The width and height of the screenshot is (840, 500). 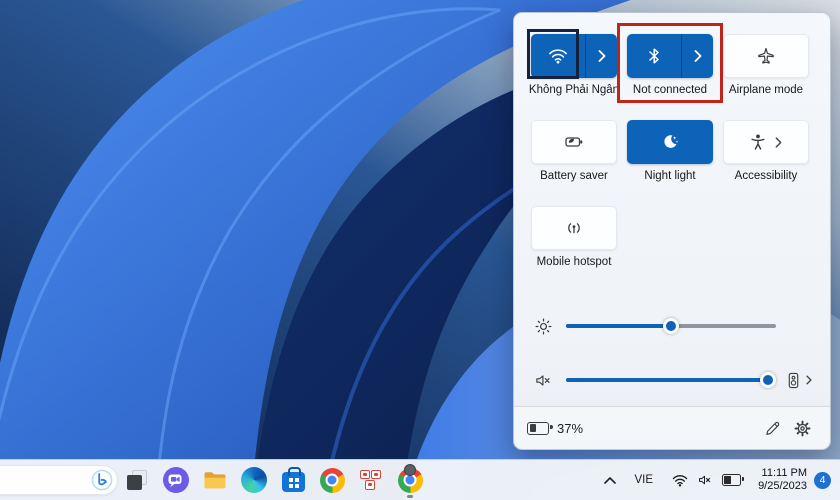 I want to click on chevron-up-icon, so click(x=609, y=480).